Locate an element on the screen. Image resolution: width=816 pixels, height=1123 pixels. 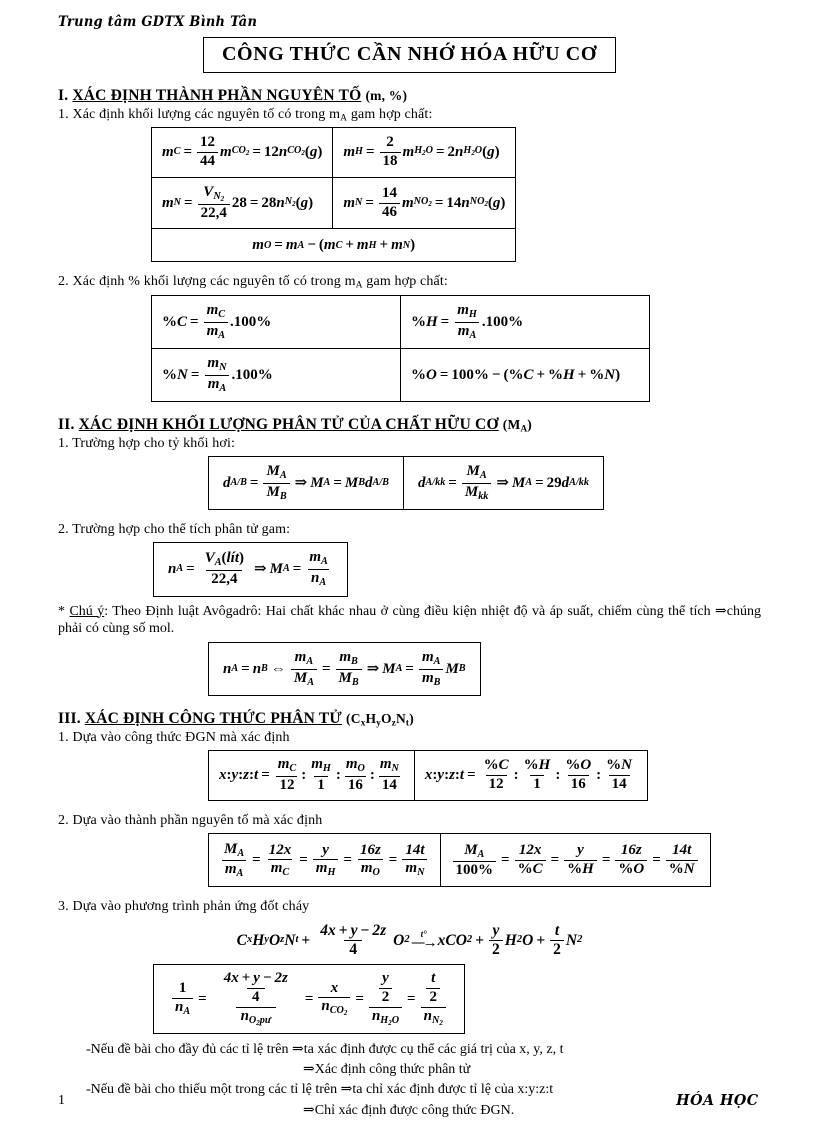
table-row: % N = mN mA .100% % O = 100% −(% C +% H +% N) is located at coordinates (400, 375).